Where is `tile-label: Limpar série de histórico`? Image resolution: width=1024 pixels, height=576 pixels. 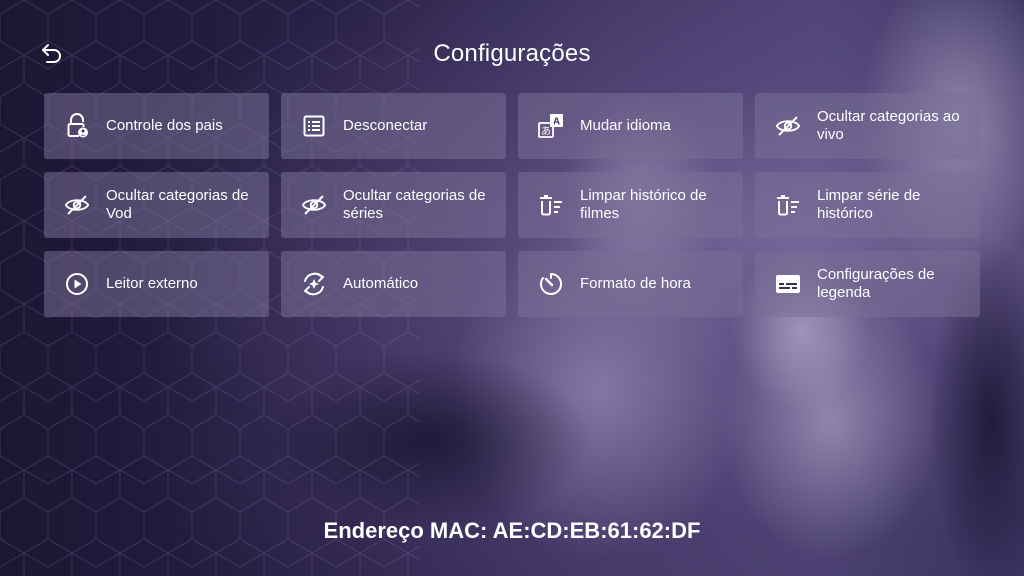 tile-label: Limpar série de histórico is located at coordinates (869, 204).